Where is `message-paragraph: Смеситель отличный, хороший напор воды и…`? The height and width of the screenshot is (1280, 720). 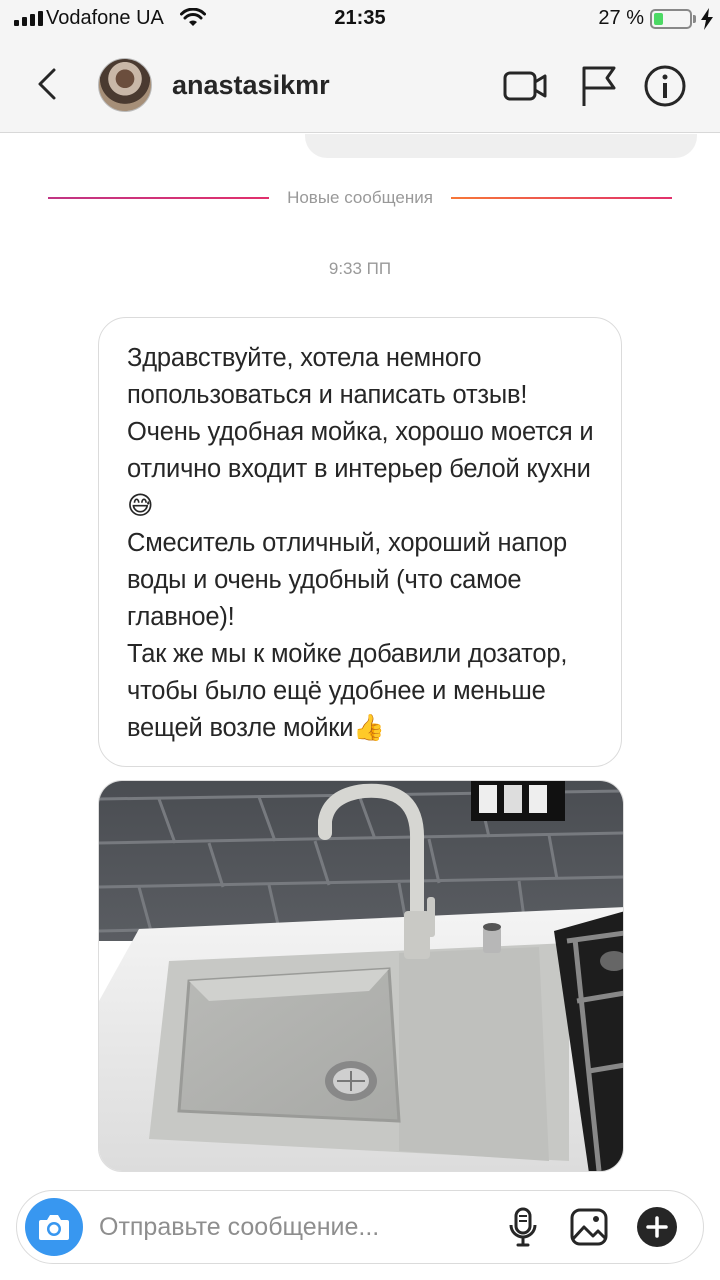 message-paragraph: Смеситель отличный, хороший напор воды и… is located at coordinates (347, 580).